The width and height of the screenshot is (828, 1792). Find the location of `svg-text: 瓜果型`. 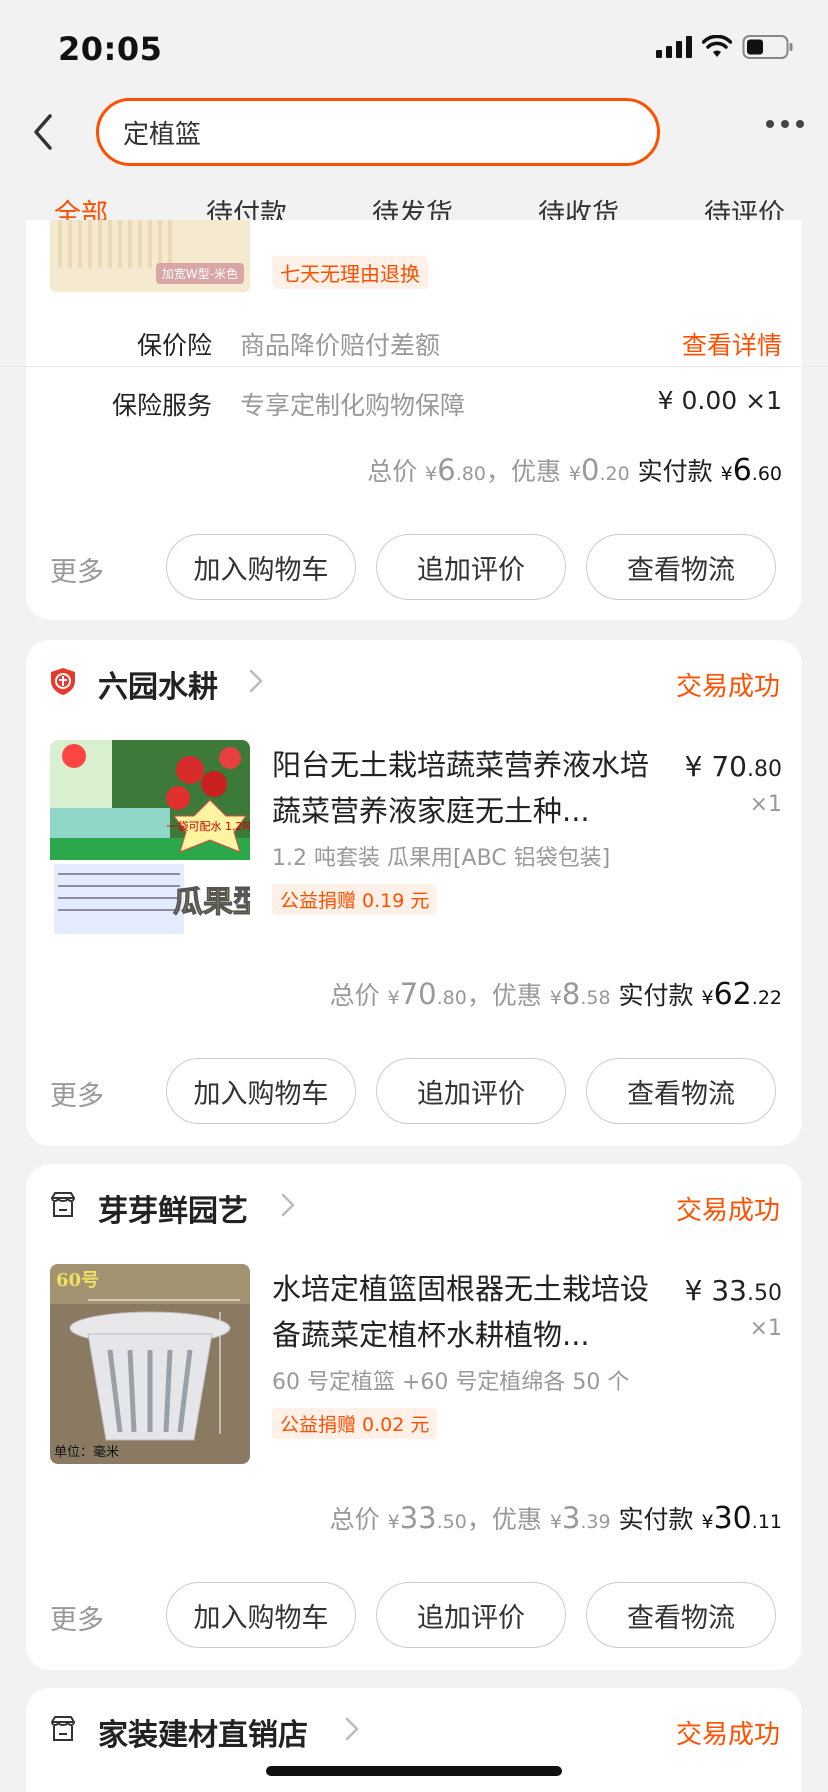

svg-text: 瓜果型 is located at coordinates (211, 902).